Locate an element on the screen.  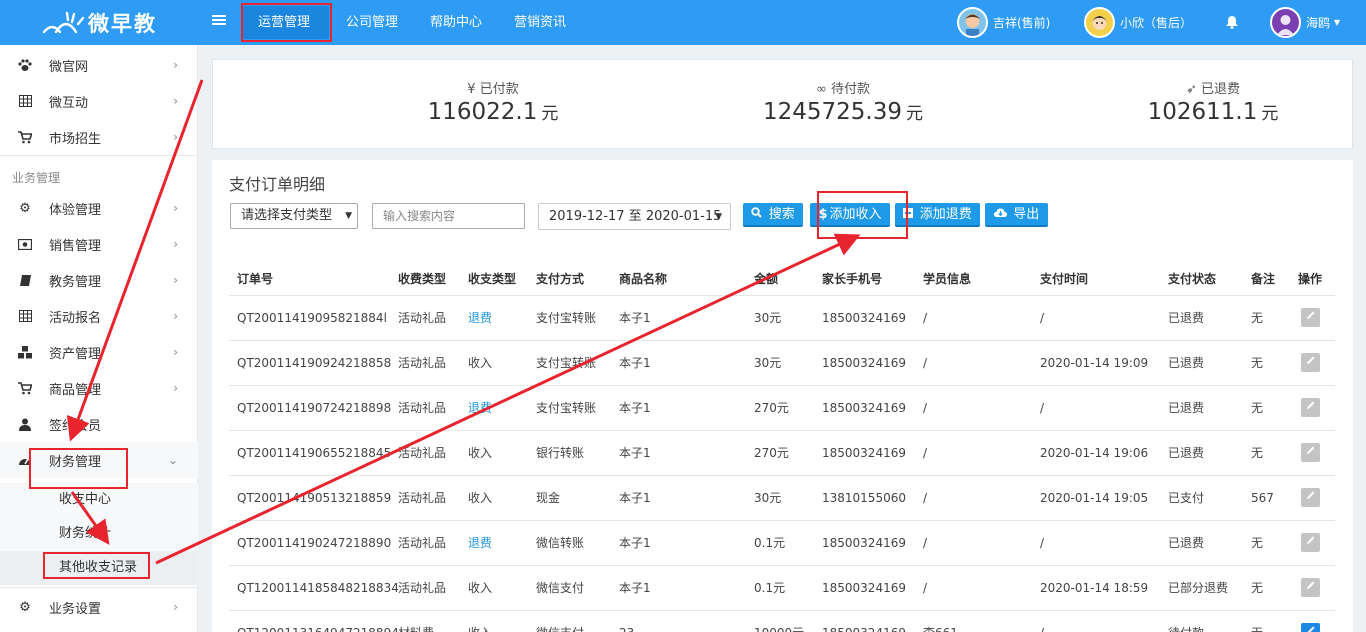
book-icon is located at coordinates (25, 280).